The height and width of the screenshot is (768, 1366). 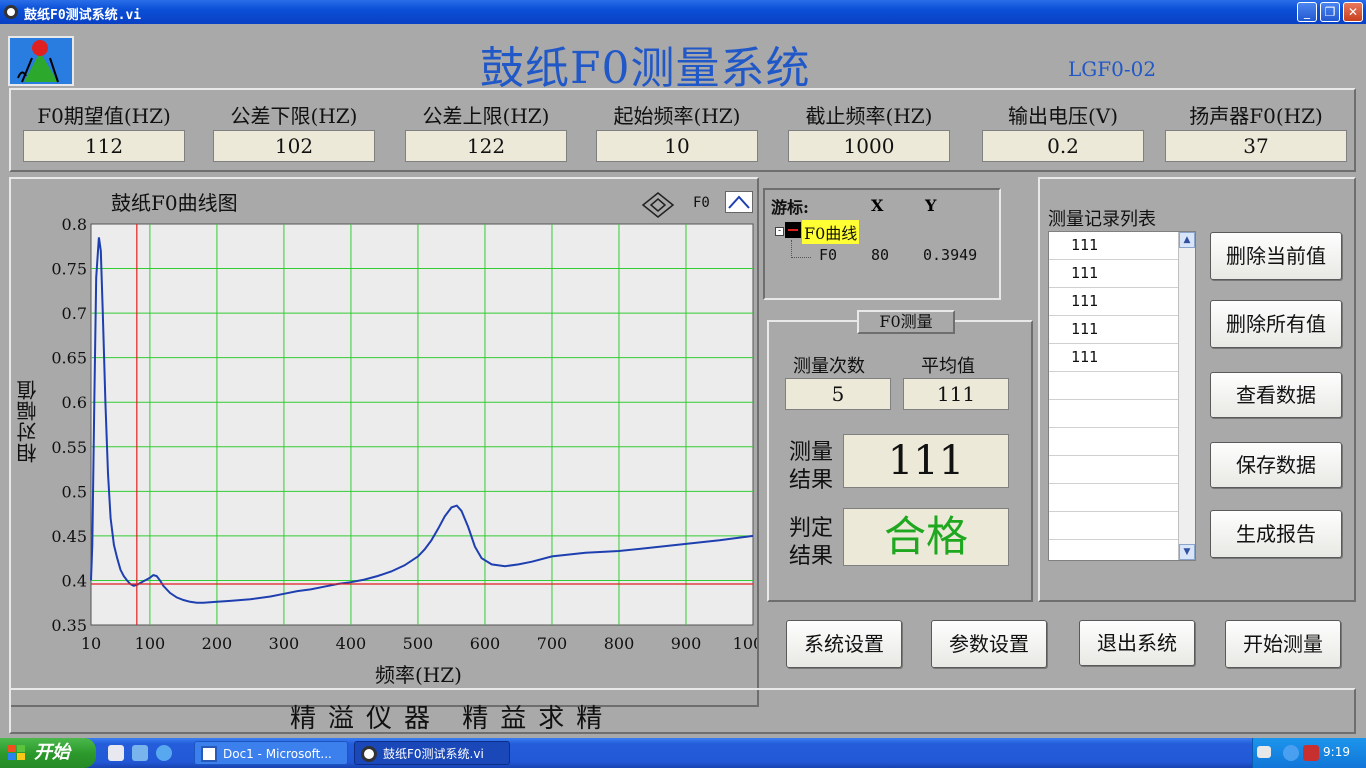 I want to click on param-label: 起始频率(HZ), so click(x=677, y=116).